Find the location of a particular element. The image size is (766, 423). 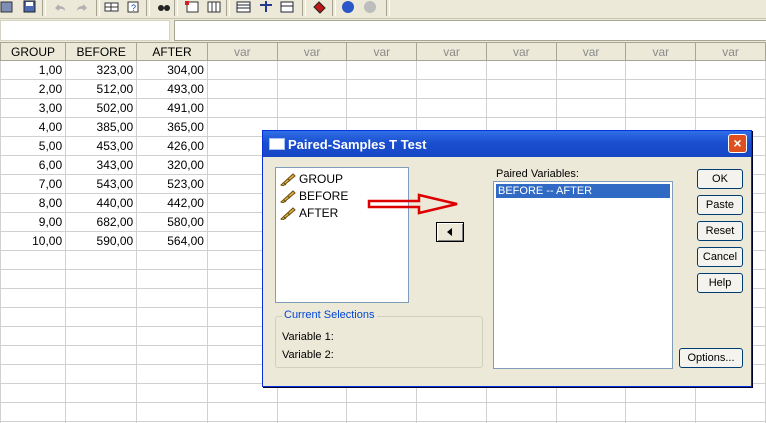

table-cell: 426,00 is located at coordinates (172, 146).